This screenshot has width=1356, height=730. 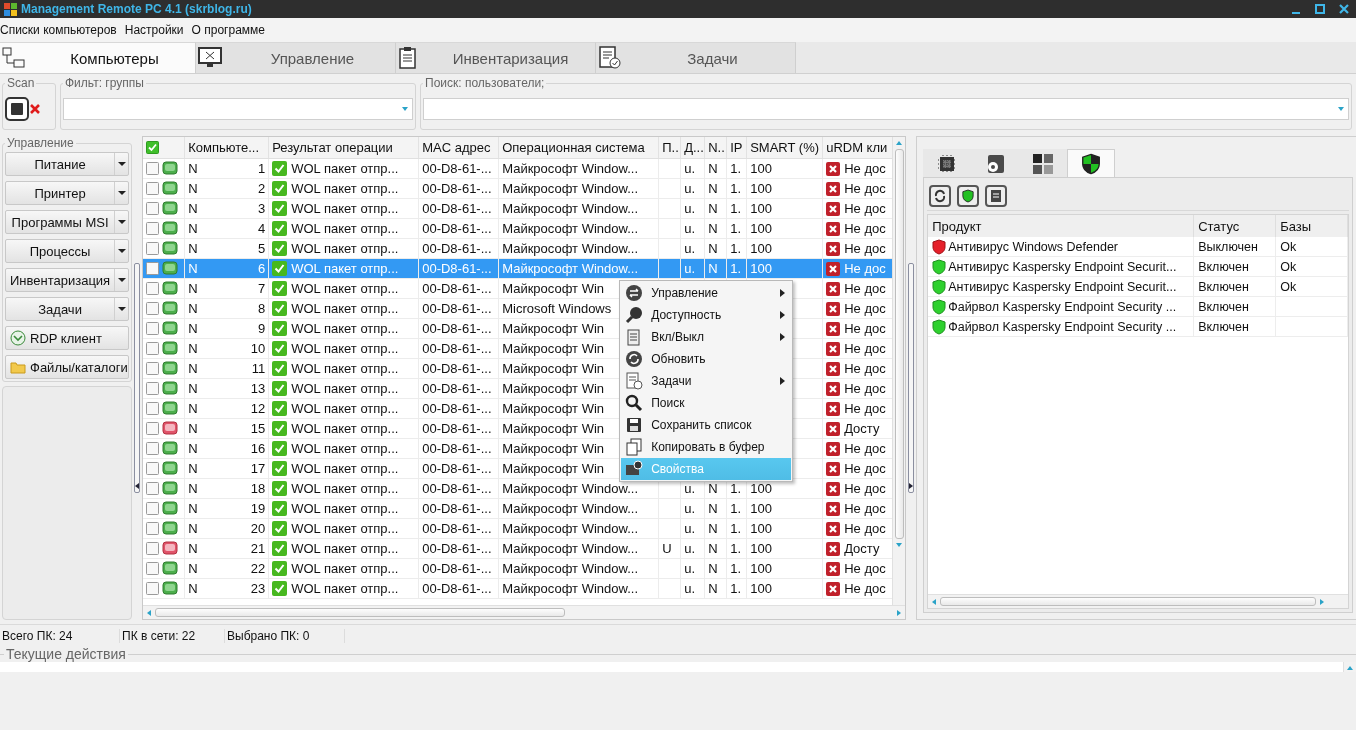 What do you see at coordinates (67, 164) in the screenshot?
I see `sidebar-button: Питание` at bounding box center [67, 164].